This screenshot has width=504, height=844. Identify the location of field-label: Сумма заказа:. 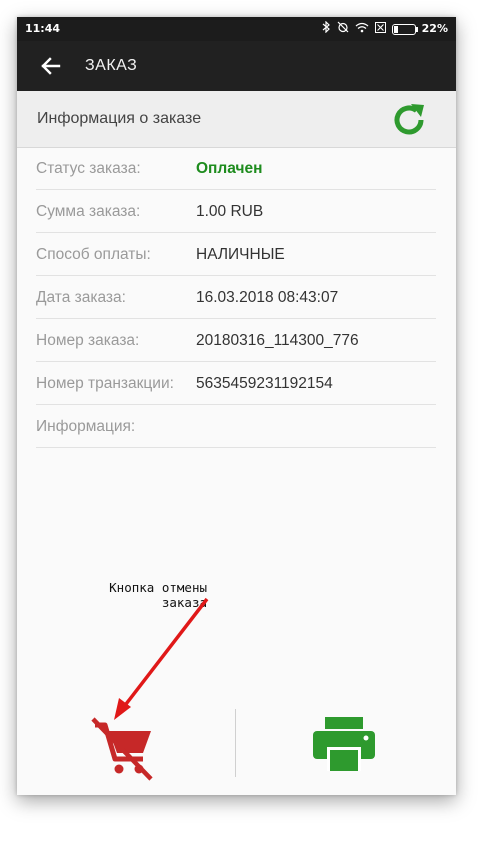
(88, 211).